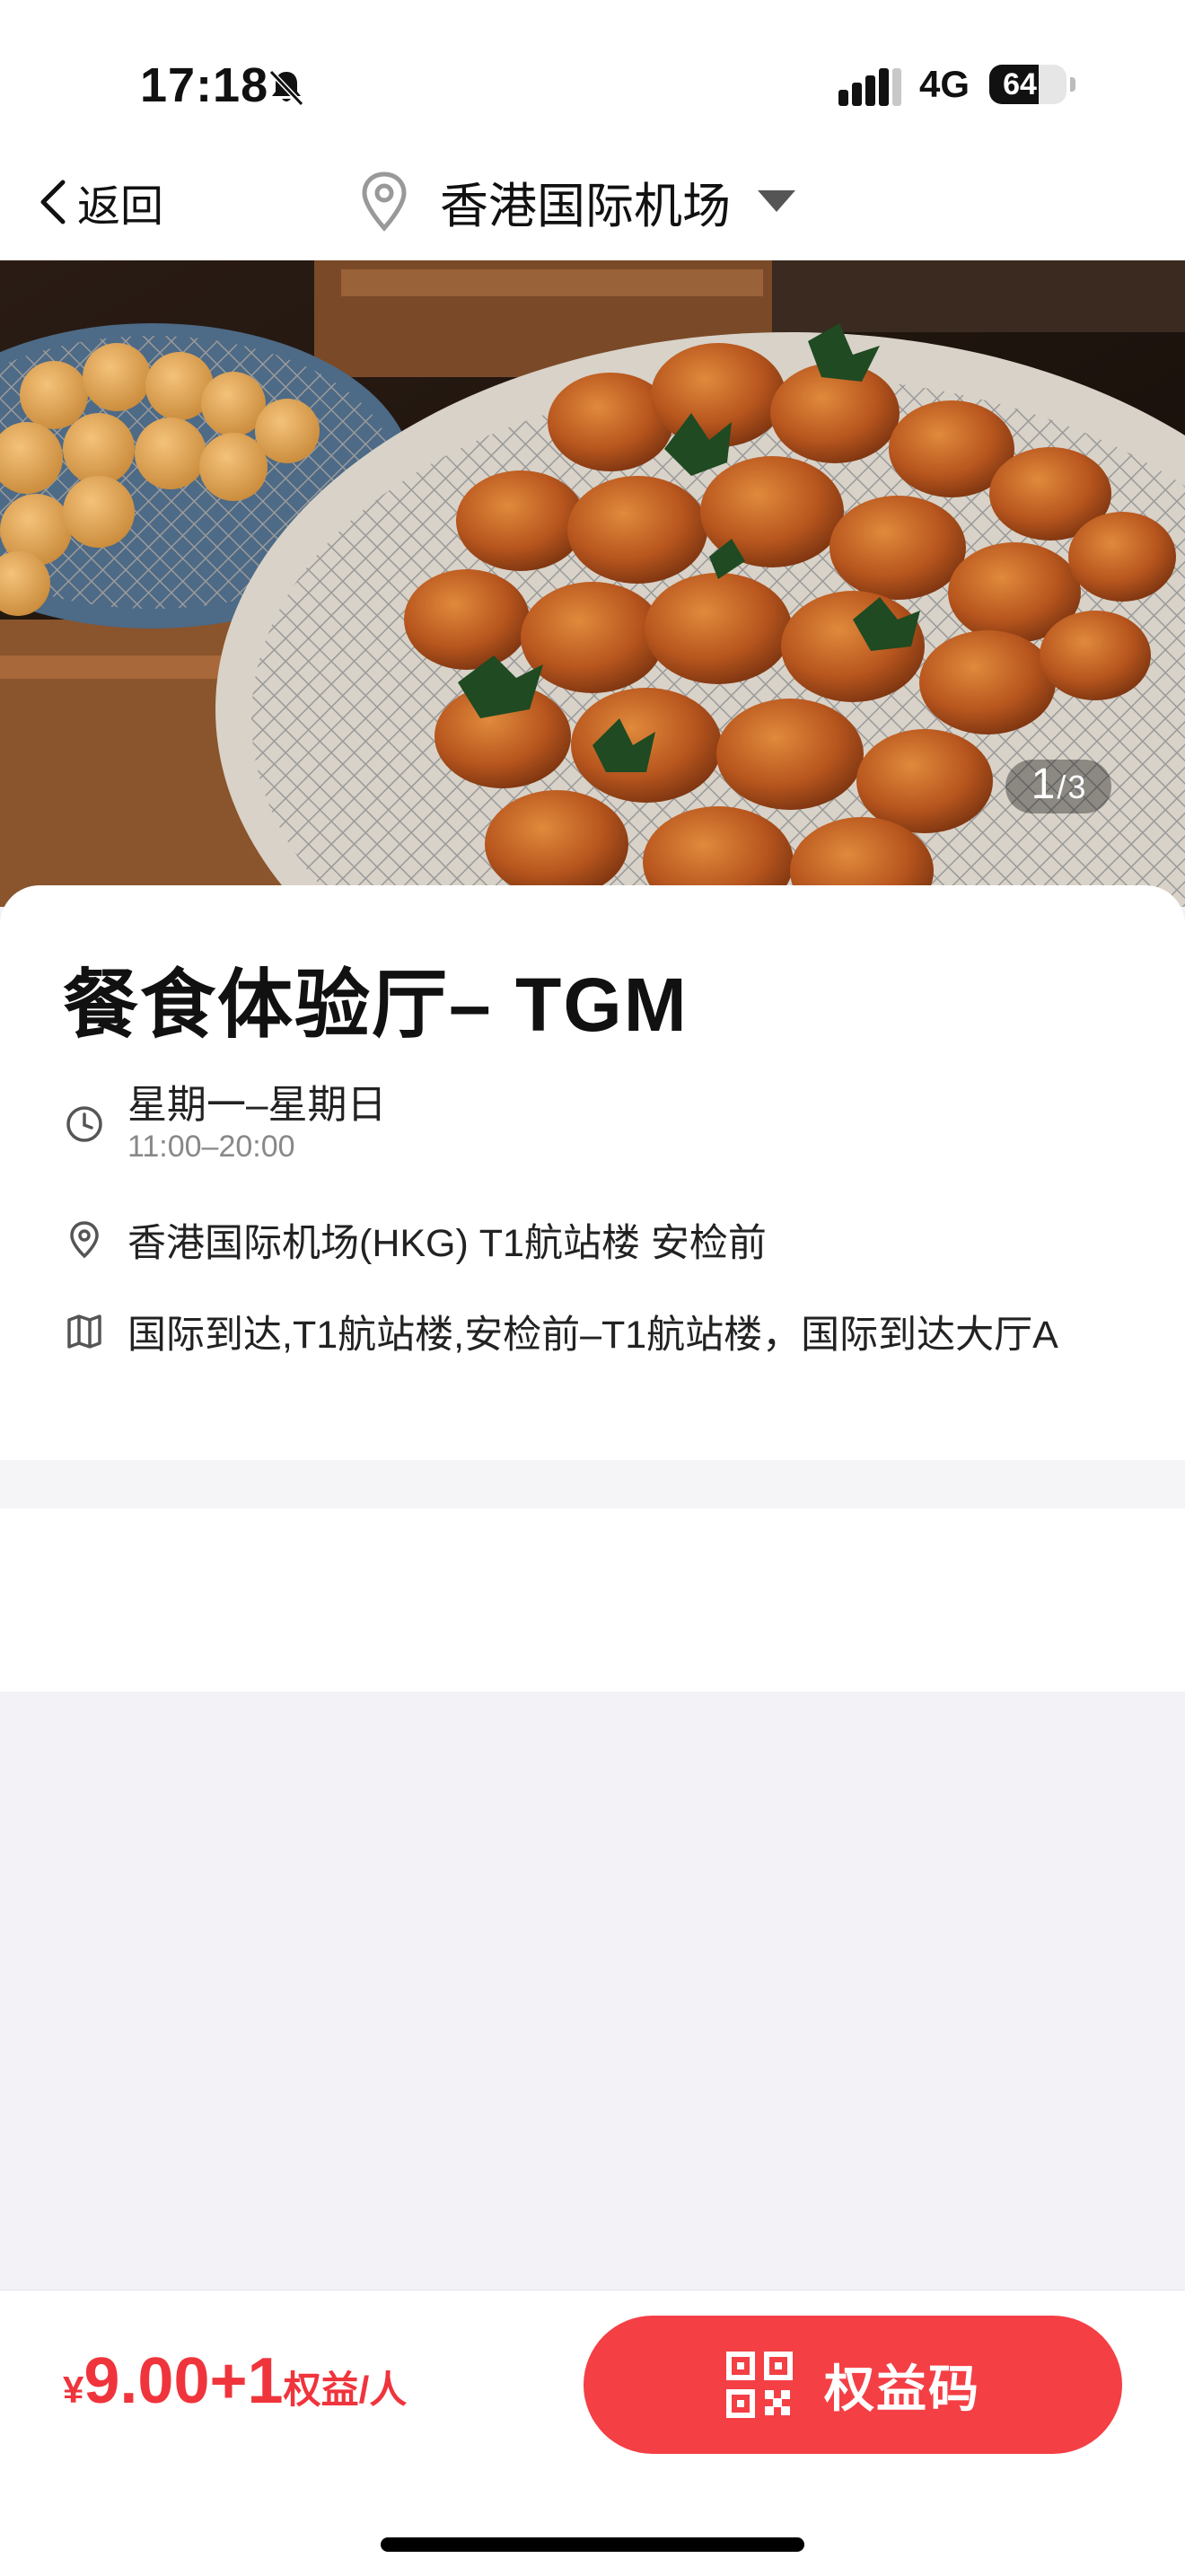 This screenshot has width=1185, height=2576. Describe the element at coordinates (211, 1147) in the screenshot. I see `opening-hours: 11:00–20:00` at that location.